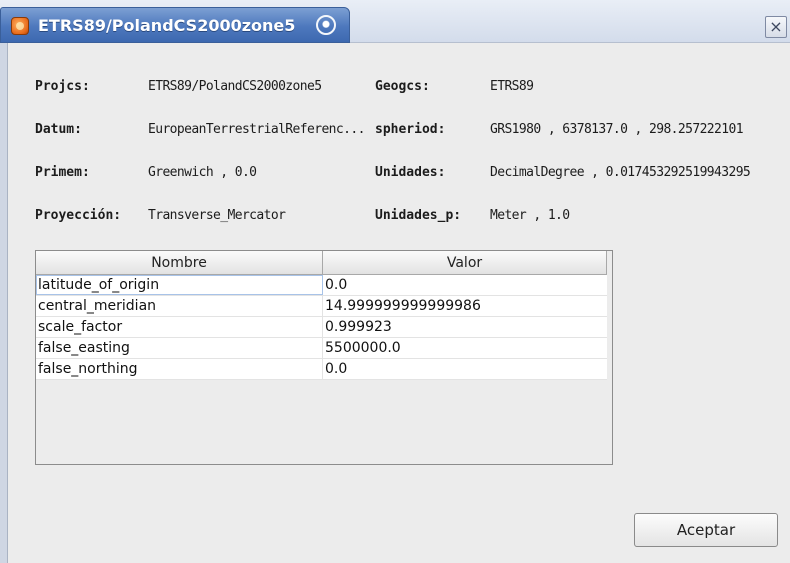  What do you see at coordinates (62, 172) in the screenshot?
I see `primem-label: Primem:` at bounding box center [62, 172].